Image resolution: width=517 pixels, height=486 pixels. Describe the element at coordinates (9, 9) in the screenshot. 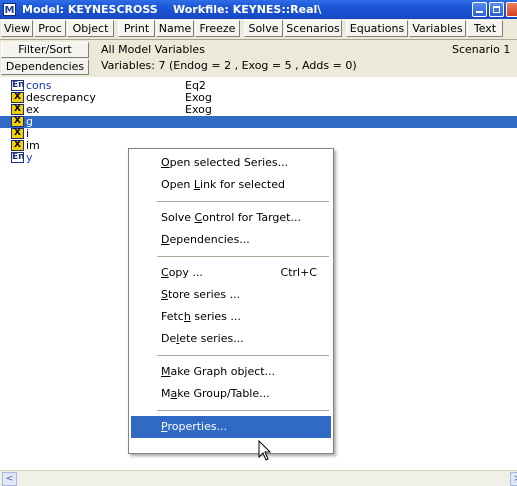

I see `model-icon: M` at that location.